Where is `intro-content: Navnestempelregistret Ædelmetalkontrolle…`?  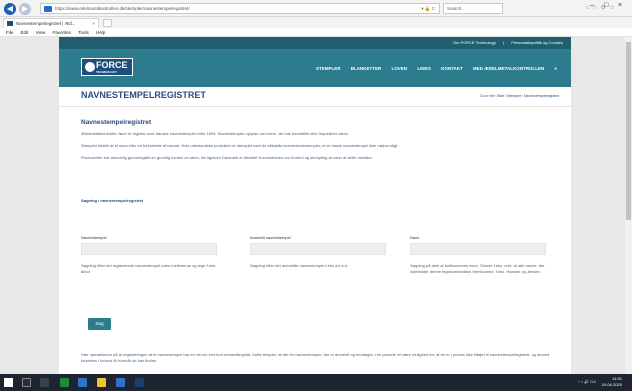
intro-content: Navnestempelregistret Ædelmetalkontrolle… is located at coordinates (316, 143).